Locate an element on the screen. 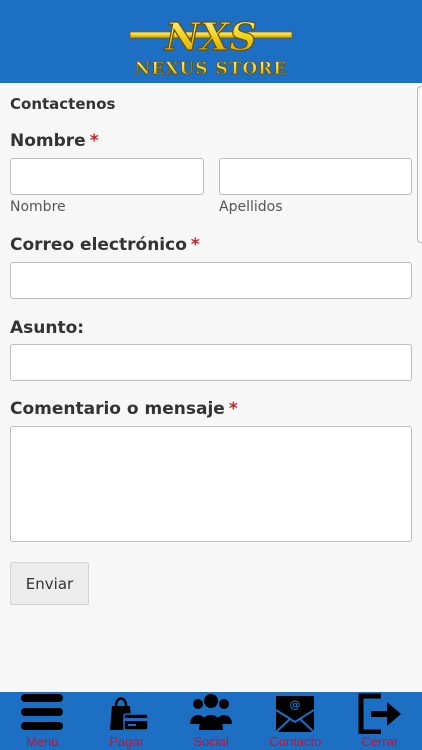 Image resolution: width=422 pixels, height=750 pixels. last-name-caption: Apellidos is located at coordinates (251, 207).